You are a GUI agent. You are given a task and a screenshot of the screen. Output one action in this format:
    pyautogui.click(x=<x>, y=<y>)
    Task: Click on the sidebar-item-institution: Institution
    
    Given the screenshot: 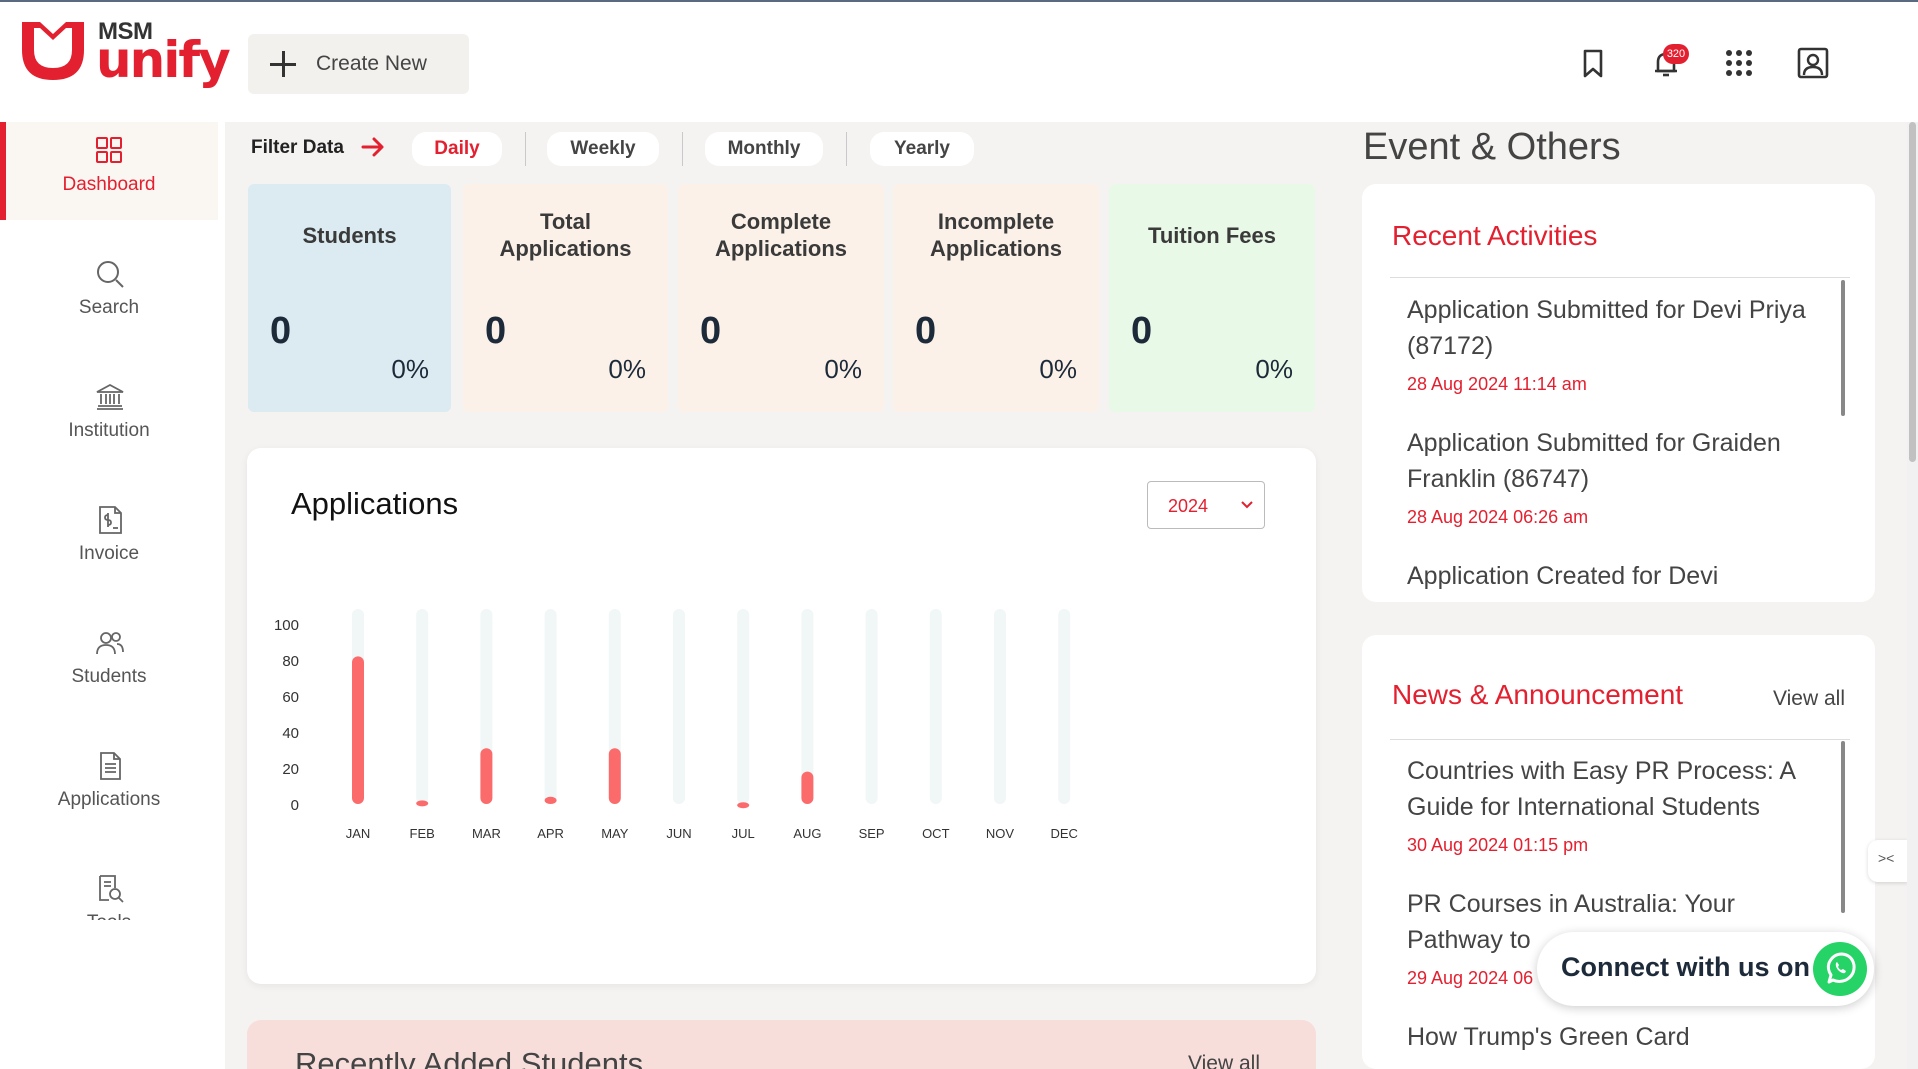 What is the action you would take?
    pyautogui.click(x=109, y=417)
    